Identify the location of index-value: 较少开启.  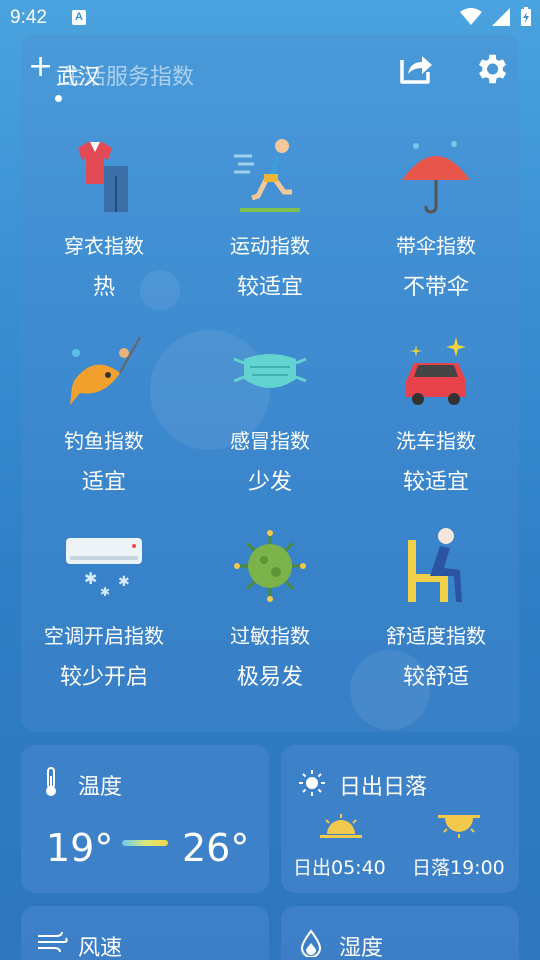
(103, 677).